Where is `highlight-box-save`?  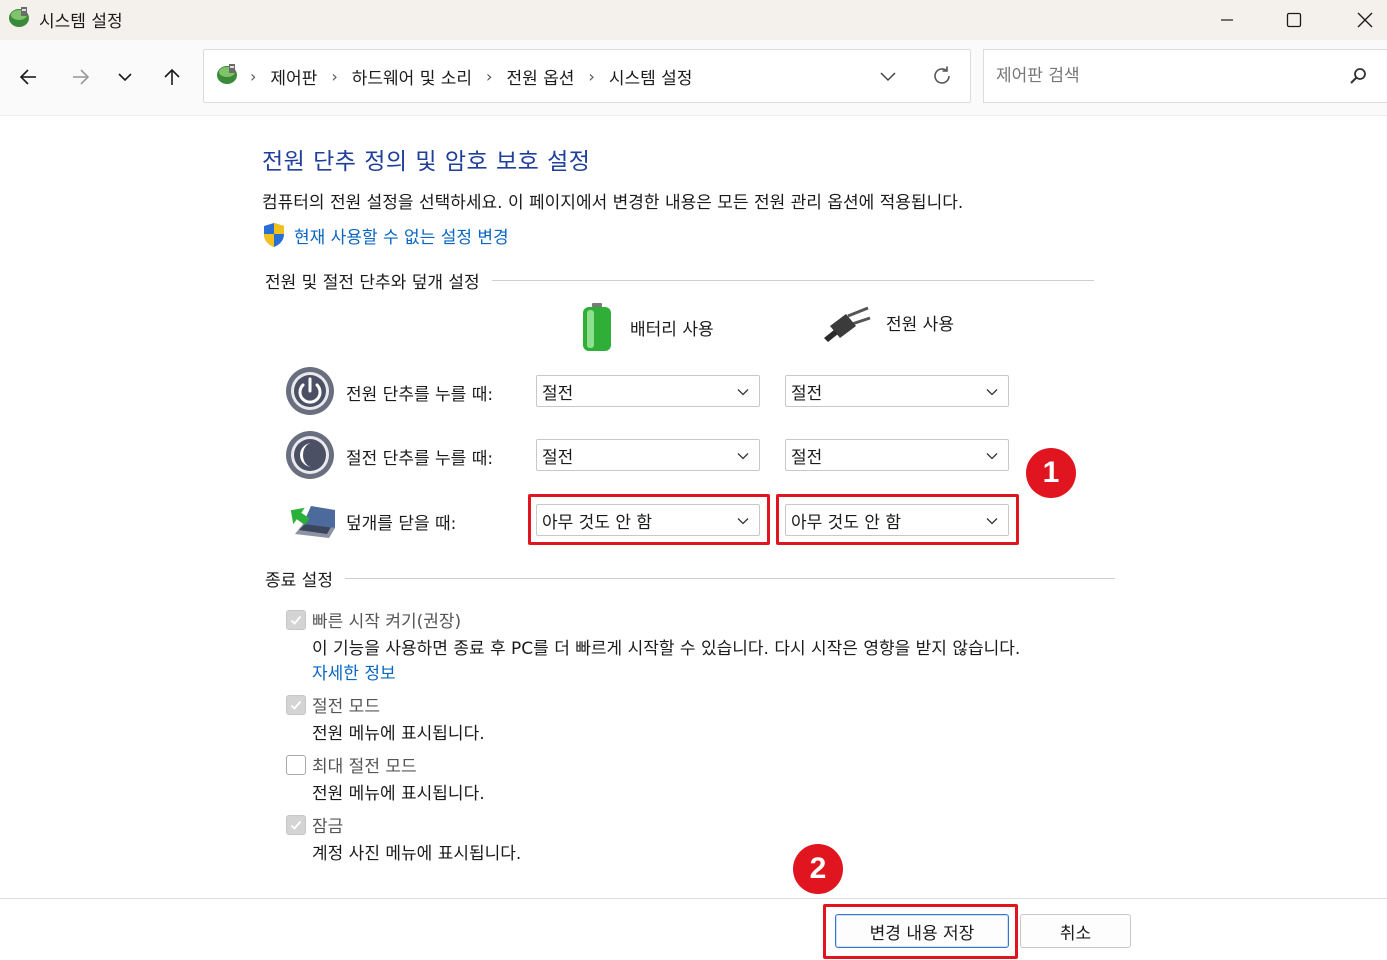 highlight-box-save is located at coordinates (920, 931).